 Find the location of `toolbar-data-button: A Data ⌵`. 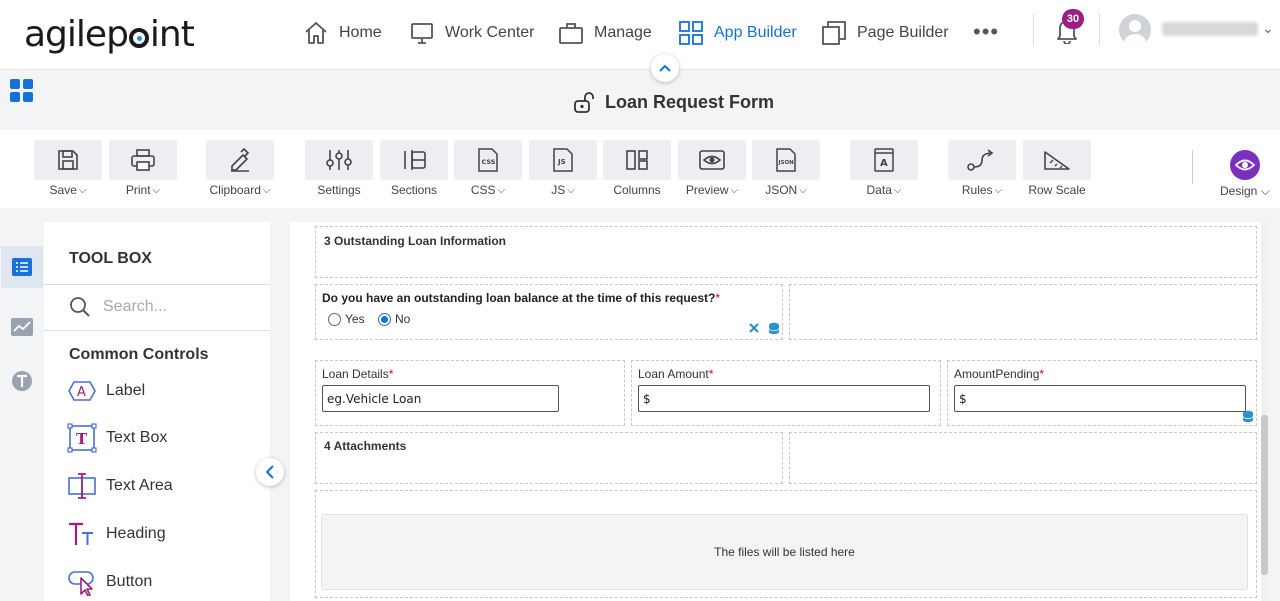

toolbar-data-button: A Data ⌵ is located at coordinates (884, 168).